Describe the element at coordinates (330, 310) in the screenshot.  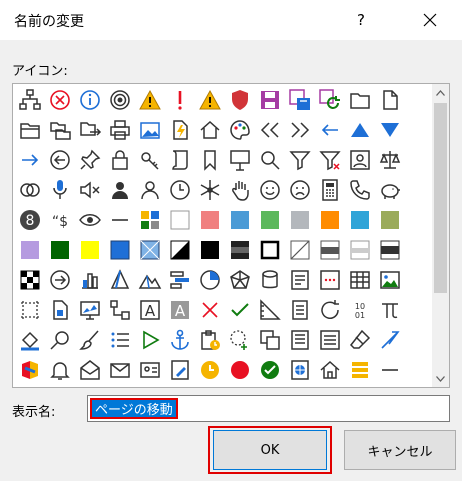
I see `refresh-icon` at that location.